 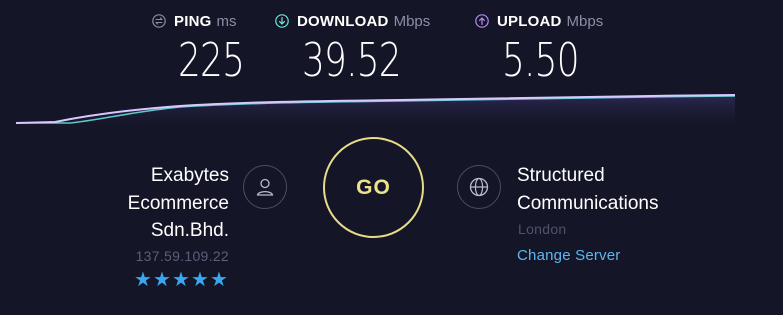 What do you see at coordinates (189, 175) in the screenshot?
I see `isp-name-line: Exabytes` at bounding box center [189, 175].